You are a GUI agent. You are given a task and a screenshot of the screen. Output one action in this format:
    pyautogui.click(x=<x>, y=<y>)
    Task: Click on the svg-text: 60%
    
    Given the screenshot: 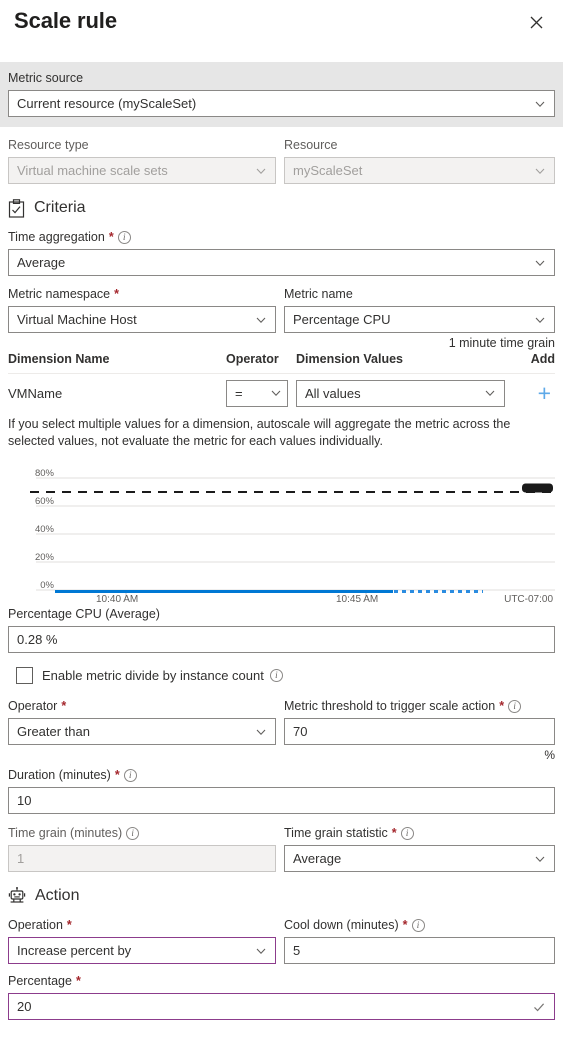 What is the action you would take?
    pyautogui.click(x=45, y=501)
    